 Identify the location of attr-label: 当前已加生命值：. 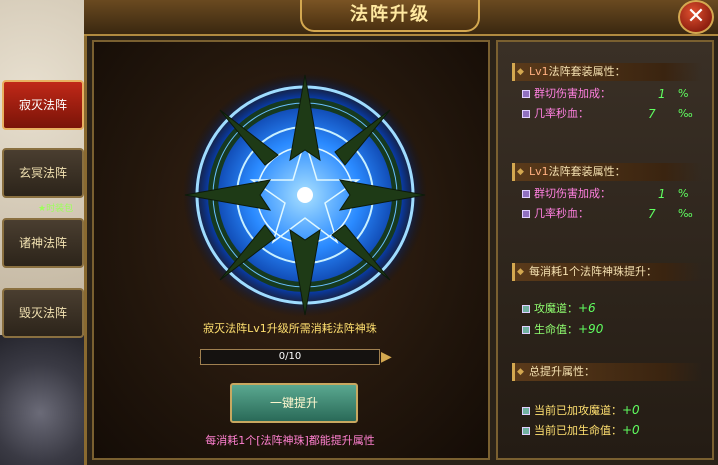
(578, 430).